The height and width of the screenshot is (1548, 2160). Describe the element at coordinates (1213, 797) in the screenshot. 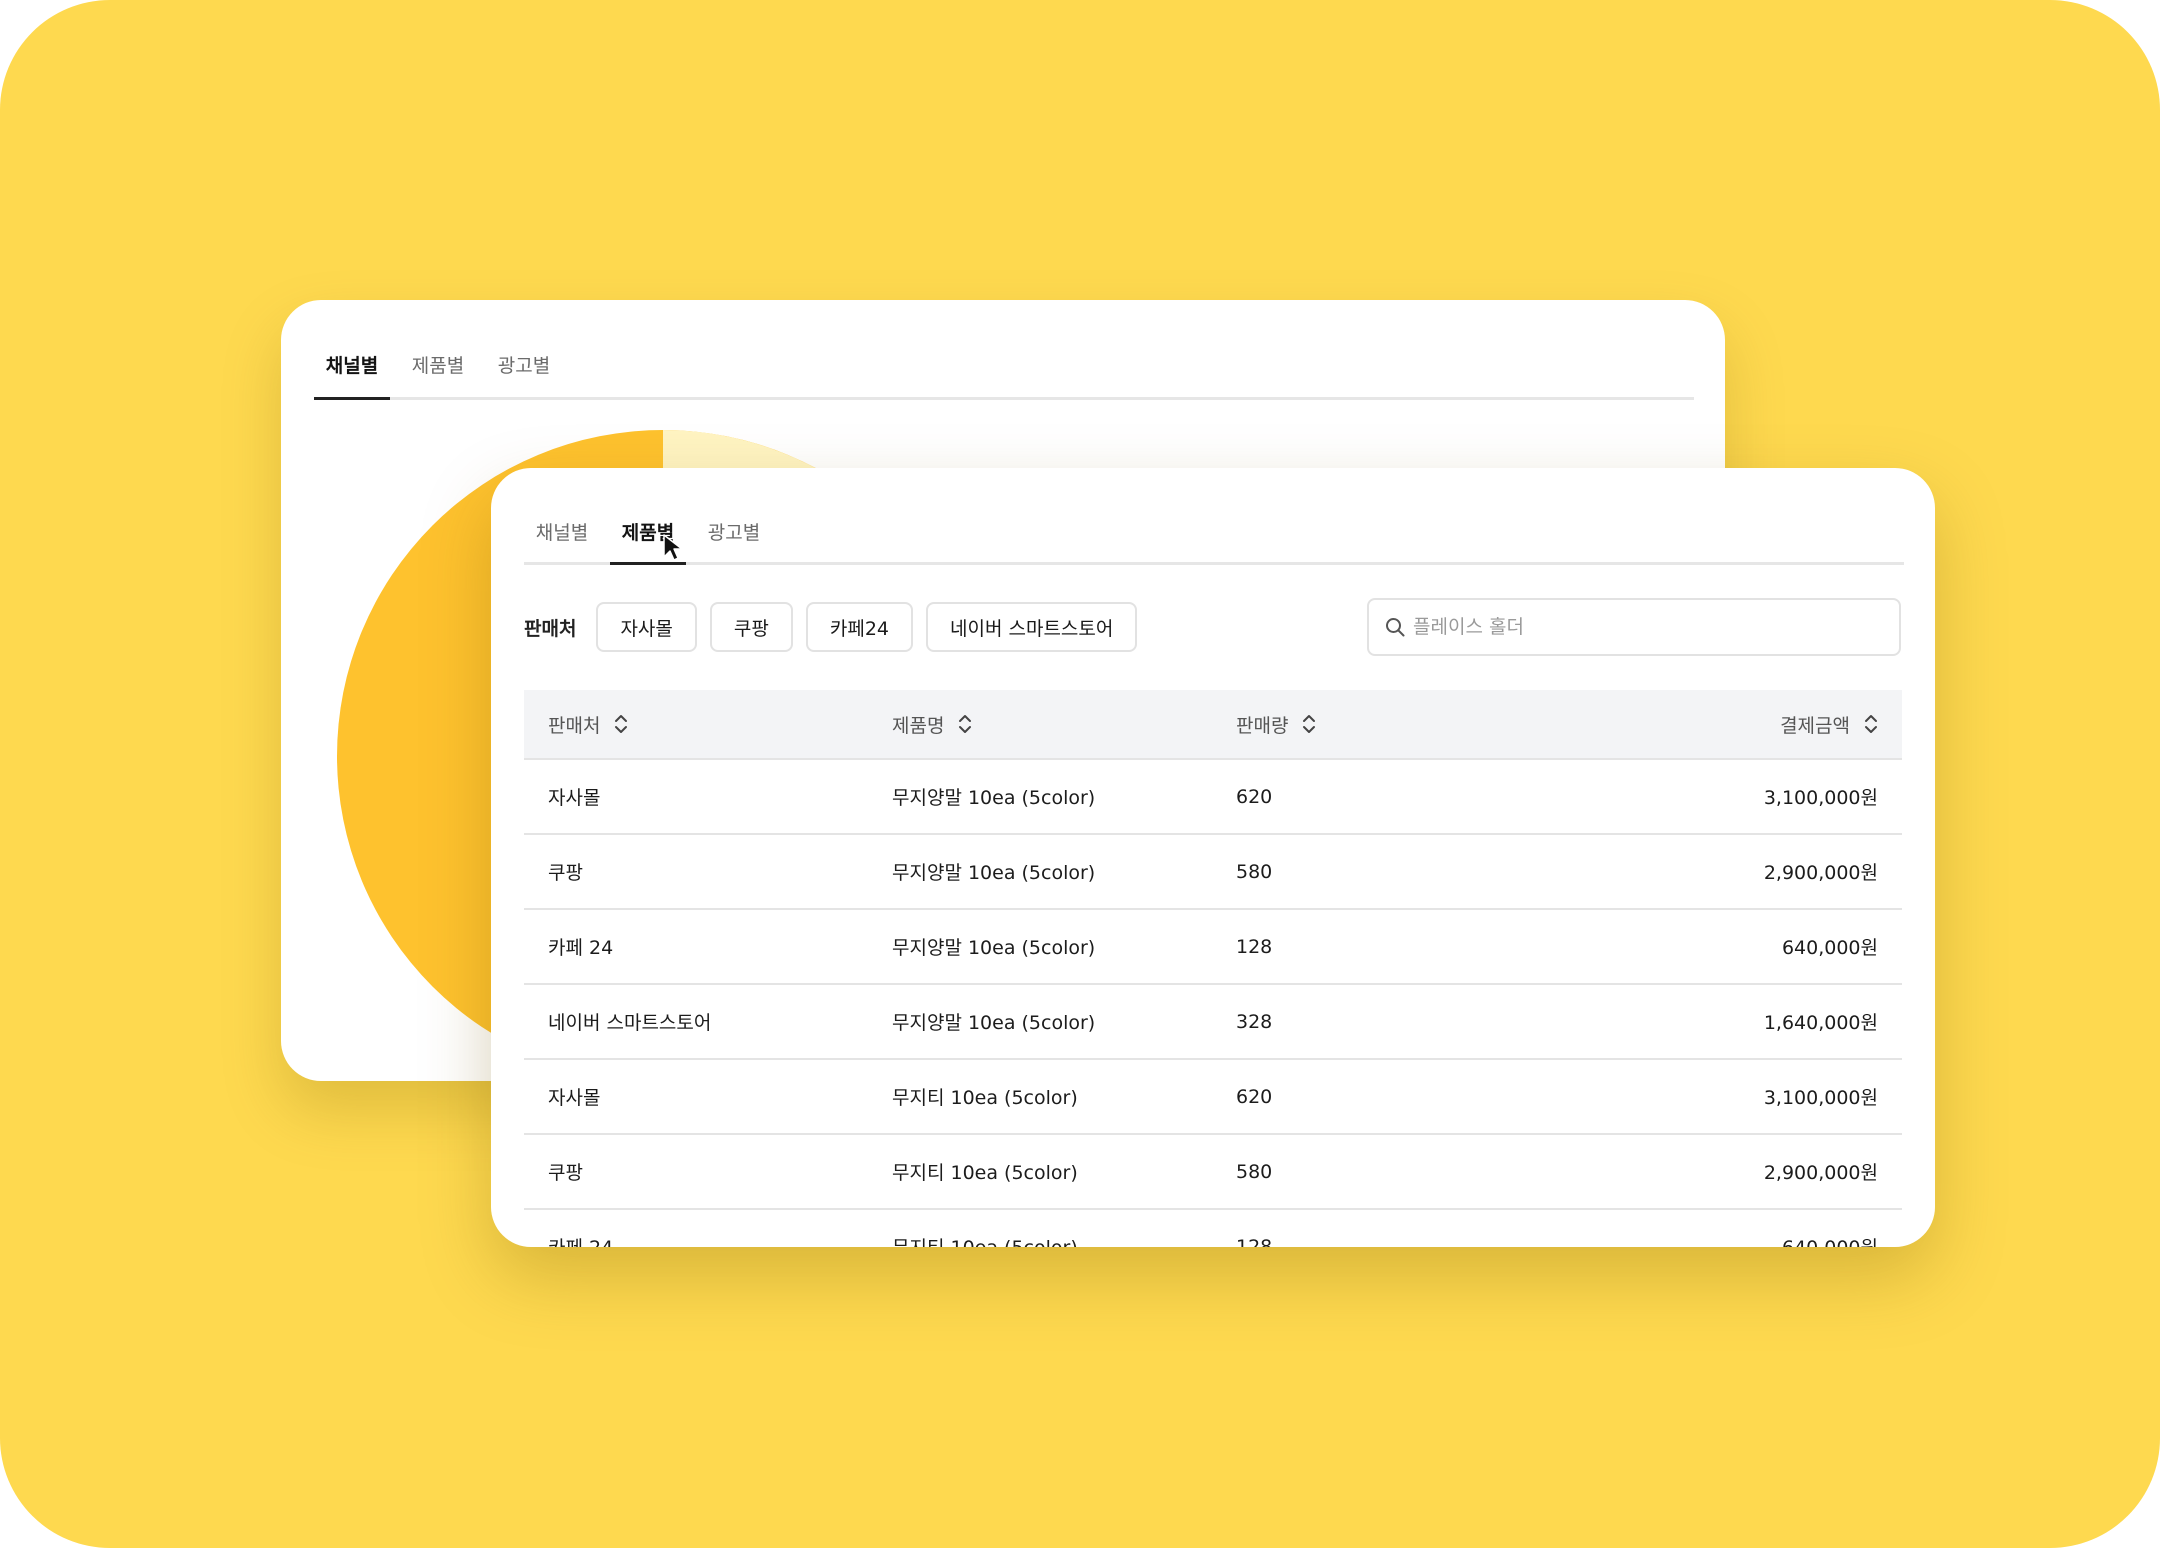

I see `table-row: 자사몰 무지양말 10ea (5color) 620 3,100,000원` at that location.